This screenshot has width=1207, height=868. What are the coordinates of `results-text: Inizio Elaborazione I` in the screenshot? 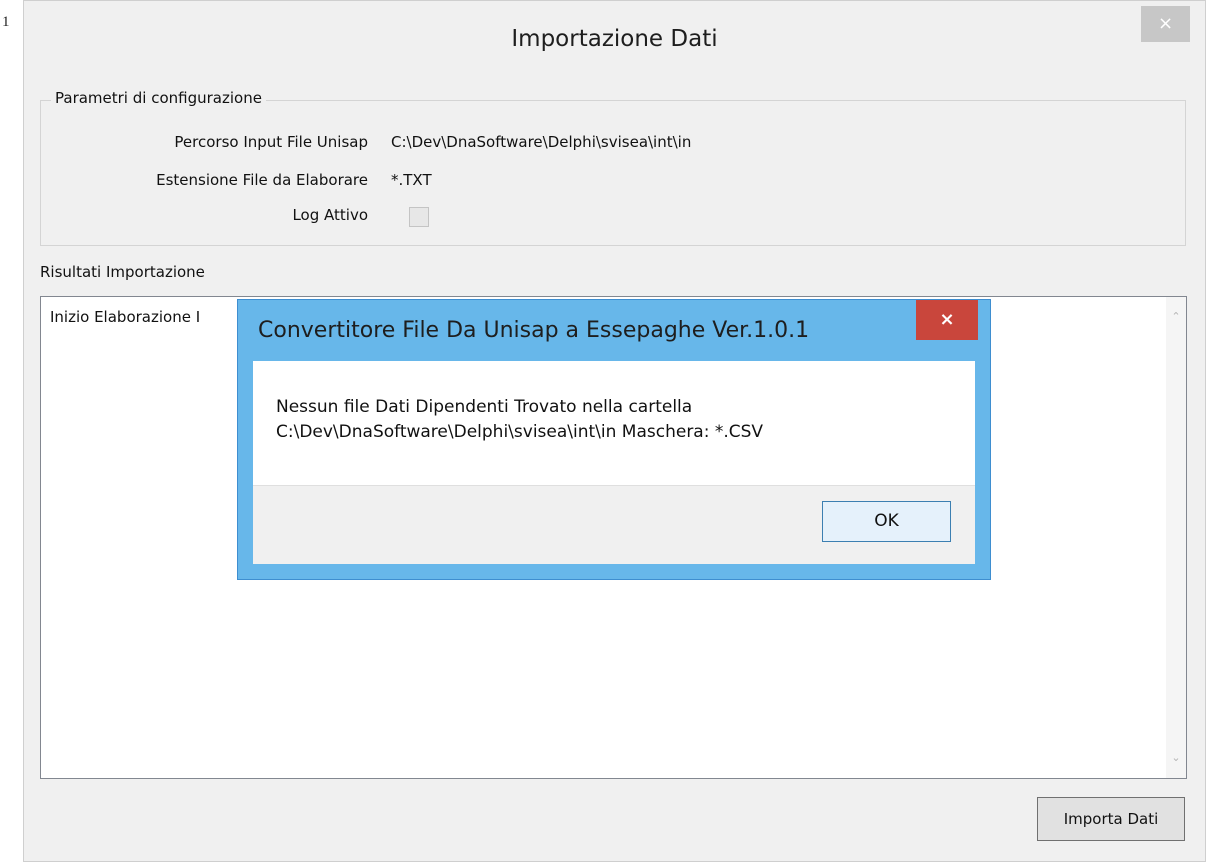 It's located at (125, 317).